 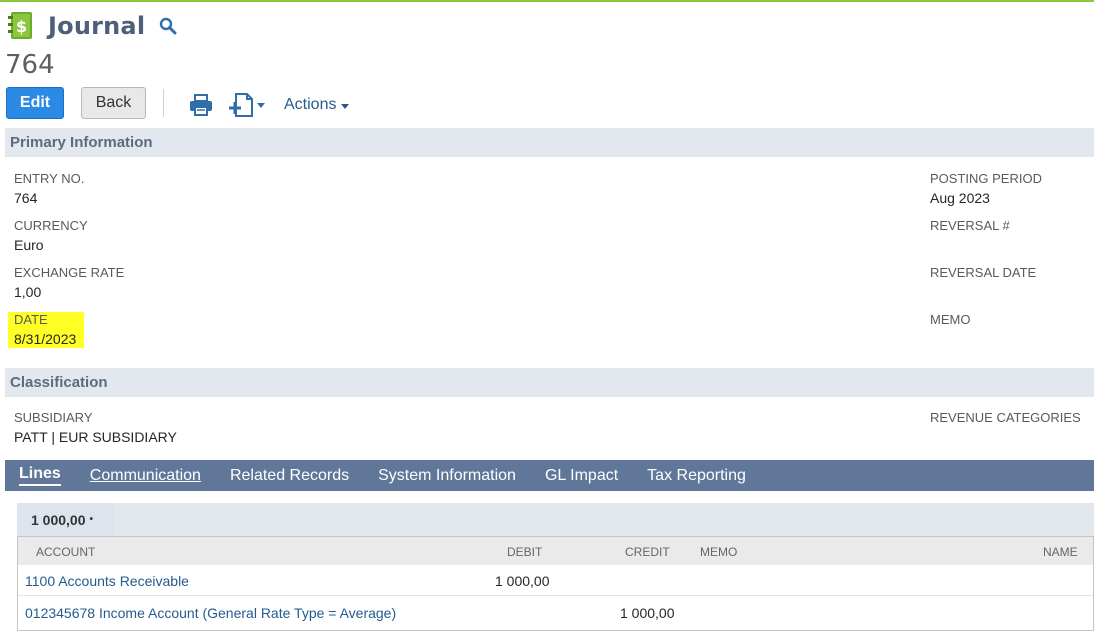 I want to click on reversal-number-label: REVERSAL #, so click(x=970, y=225).